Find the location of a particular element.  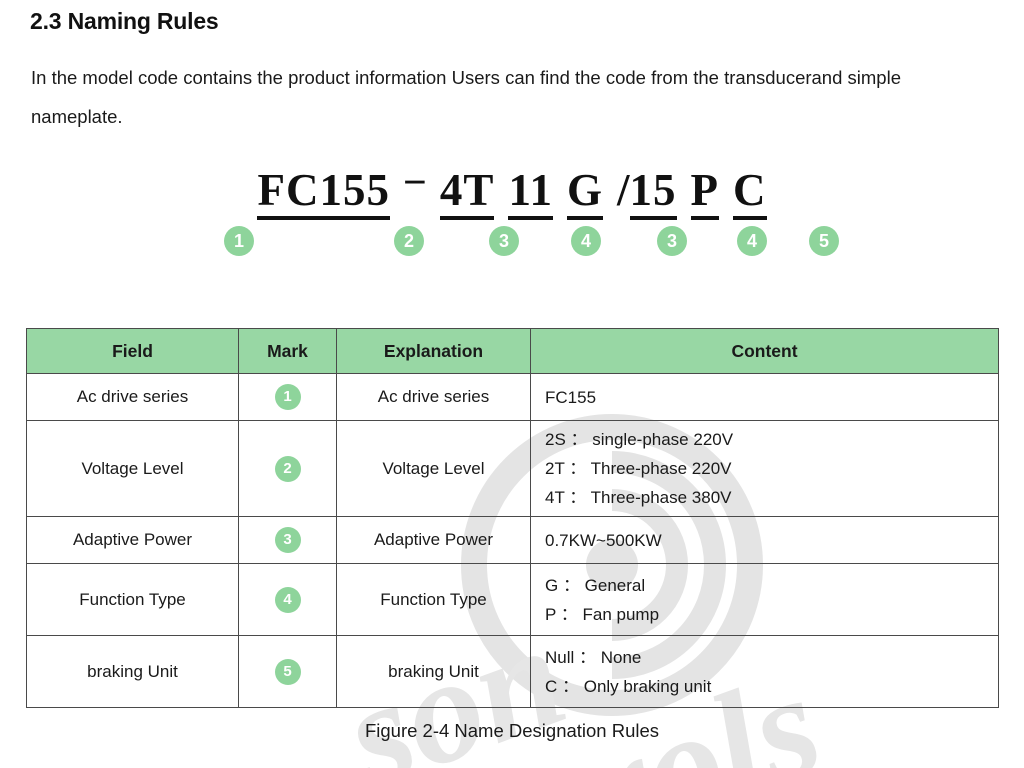

mark-badge: 5 is located at coordinates (287, 671).